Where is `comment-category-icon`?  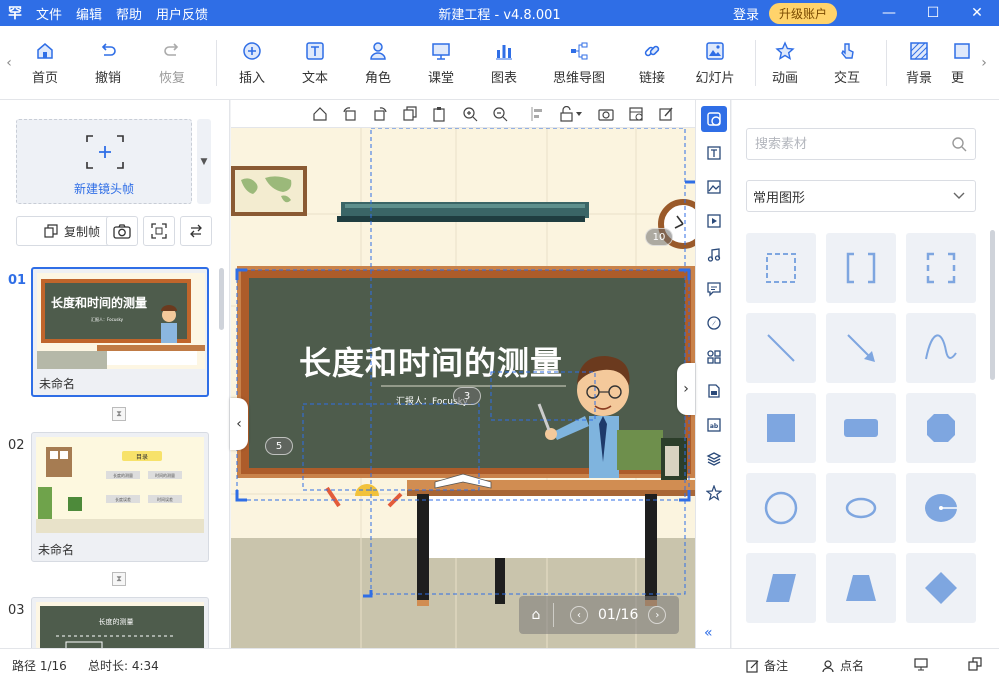
comment-category-icon is located at coordinates (714, 289).